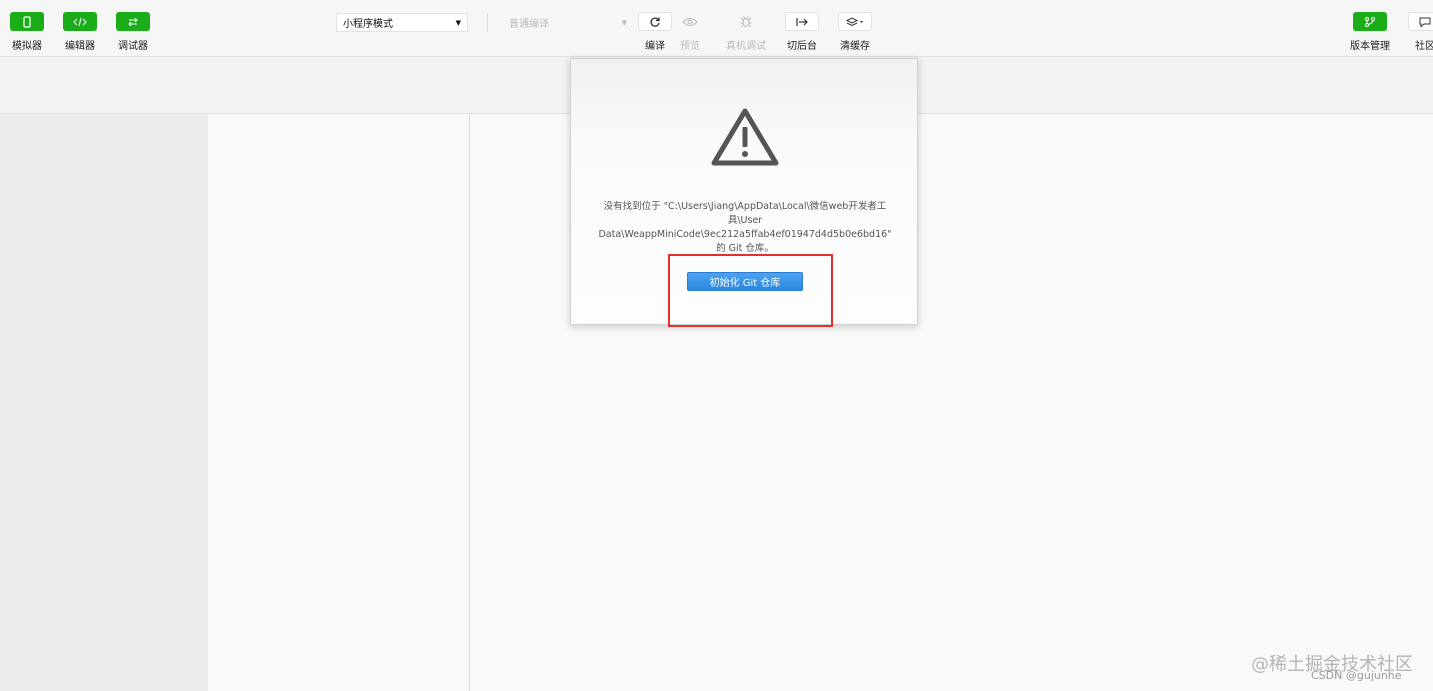 The width and height of the screenshot is (1433, 691). What do you see at coordinates (802, 32) in the screenshot?
I see `background-button: 切后台` at bounding box center [802, 32].